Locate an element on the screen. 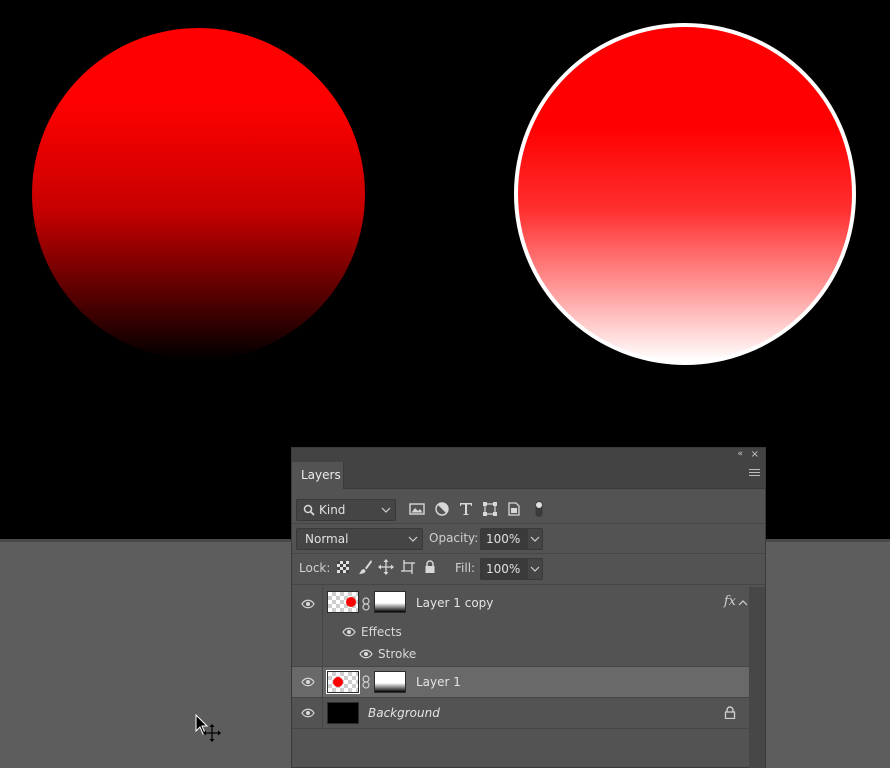 Image resolution: width=890 pixels, height=768 pixels. shape-filter-icon is located at coordinates (490, 509).